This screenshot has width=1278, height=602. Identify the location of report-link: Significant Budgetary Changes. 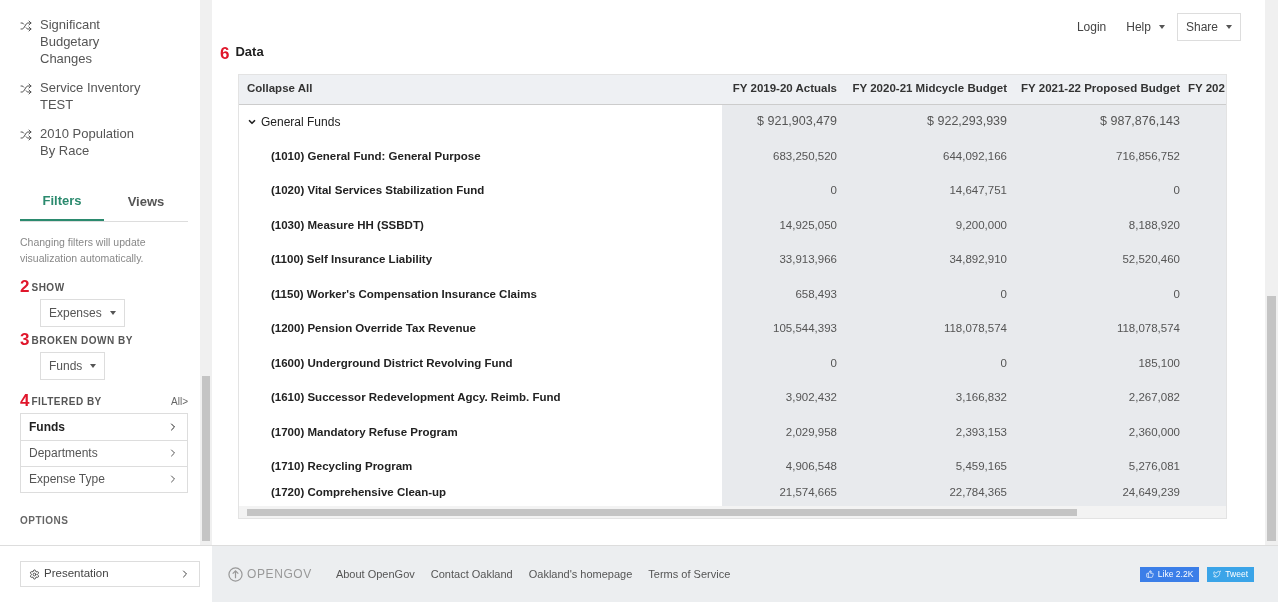
(95, 41).